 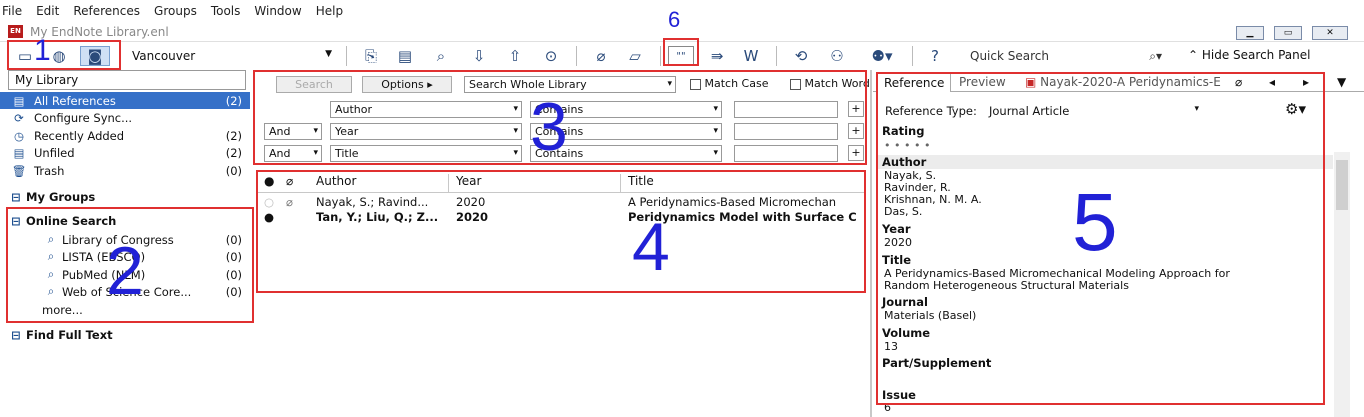 What do you see at coordinates (426, 109) in the screenshot?
I see `search-field-1: Author ▾` at bounding box center [426, 109].